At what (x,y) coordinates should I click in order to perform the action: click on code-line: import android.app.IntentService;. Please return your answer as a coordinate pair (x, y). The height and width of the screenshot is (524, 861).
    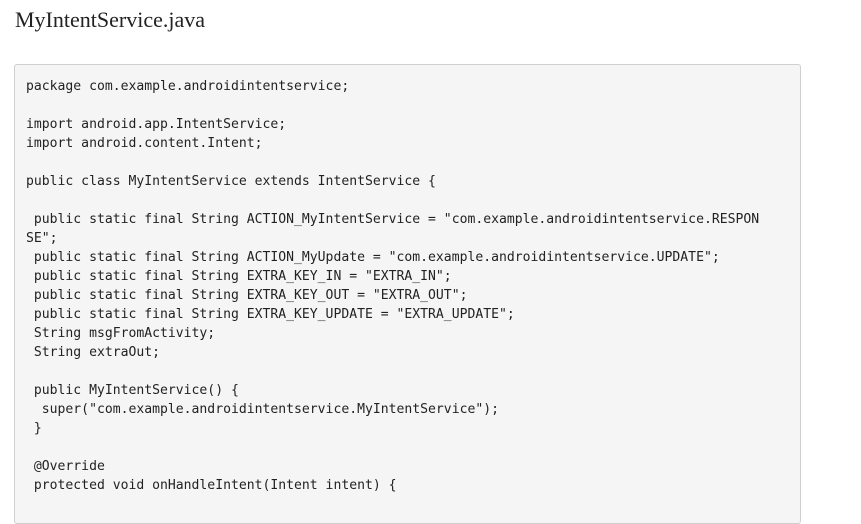
    Looking at the image, I should click on (156, 124).